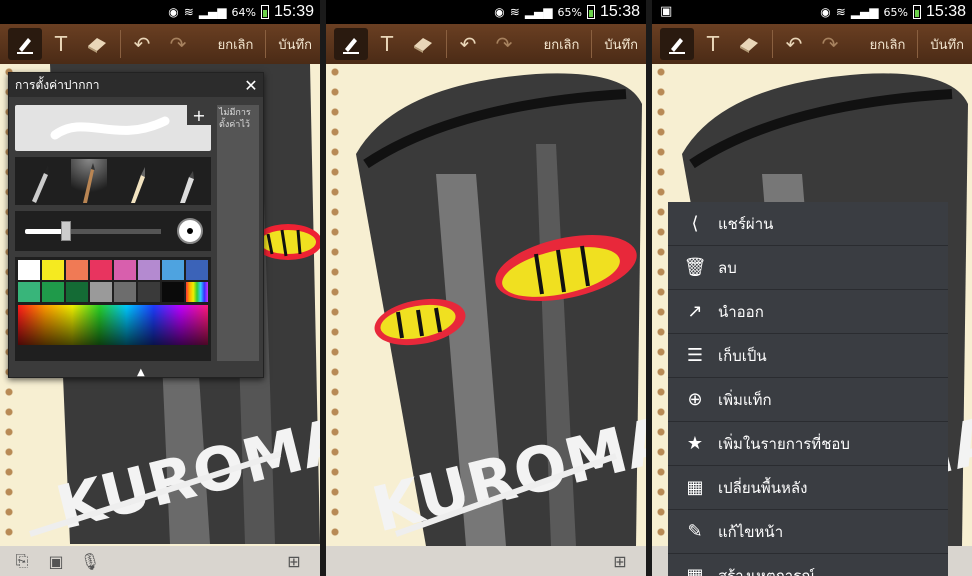  I want to click on star-icon: ★, so click(695, 443).